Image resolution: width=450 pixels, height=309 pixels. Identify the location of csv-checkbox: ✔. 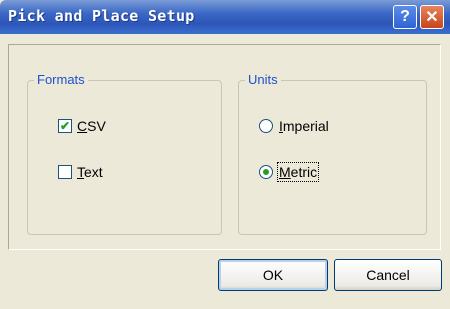
(65, 126).